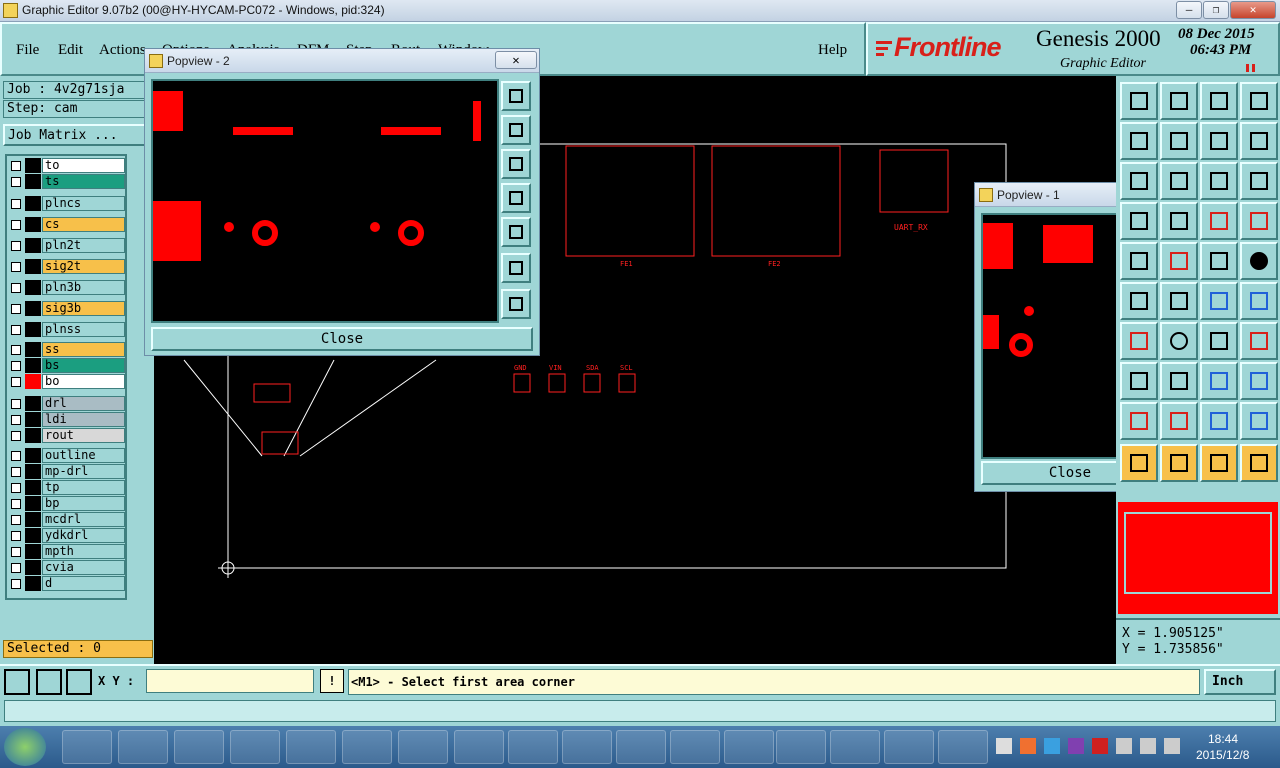 Image resolution: width=1280 pixels, height=768 pixels. I want to click on popview-2-window: Popview - 2 ✕ Close, so click(342, 202).